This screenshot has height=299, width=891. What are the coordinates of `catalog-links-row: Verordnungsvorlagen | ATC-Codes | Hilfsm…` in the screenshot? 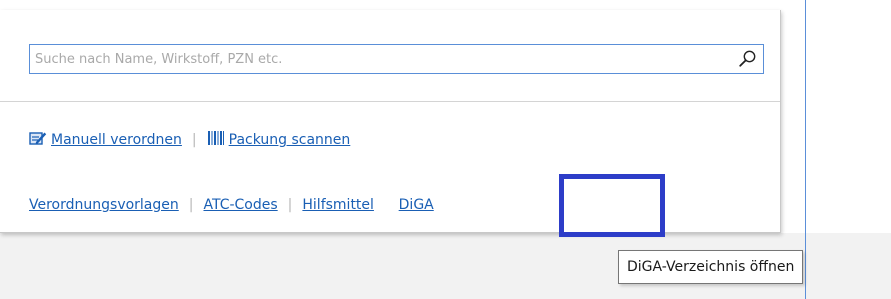 It's located at (231, 205).